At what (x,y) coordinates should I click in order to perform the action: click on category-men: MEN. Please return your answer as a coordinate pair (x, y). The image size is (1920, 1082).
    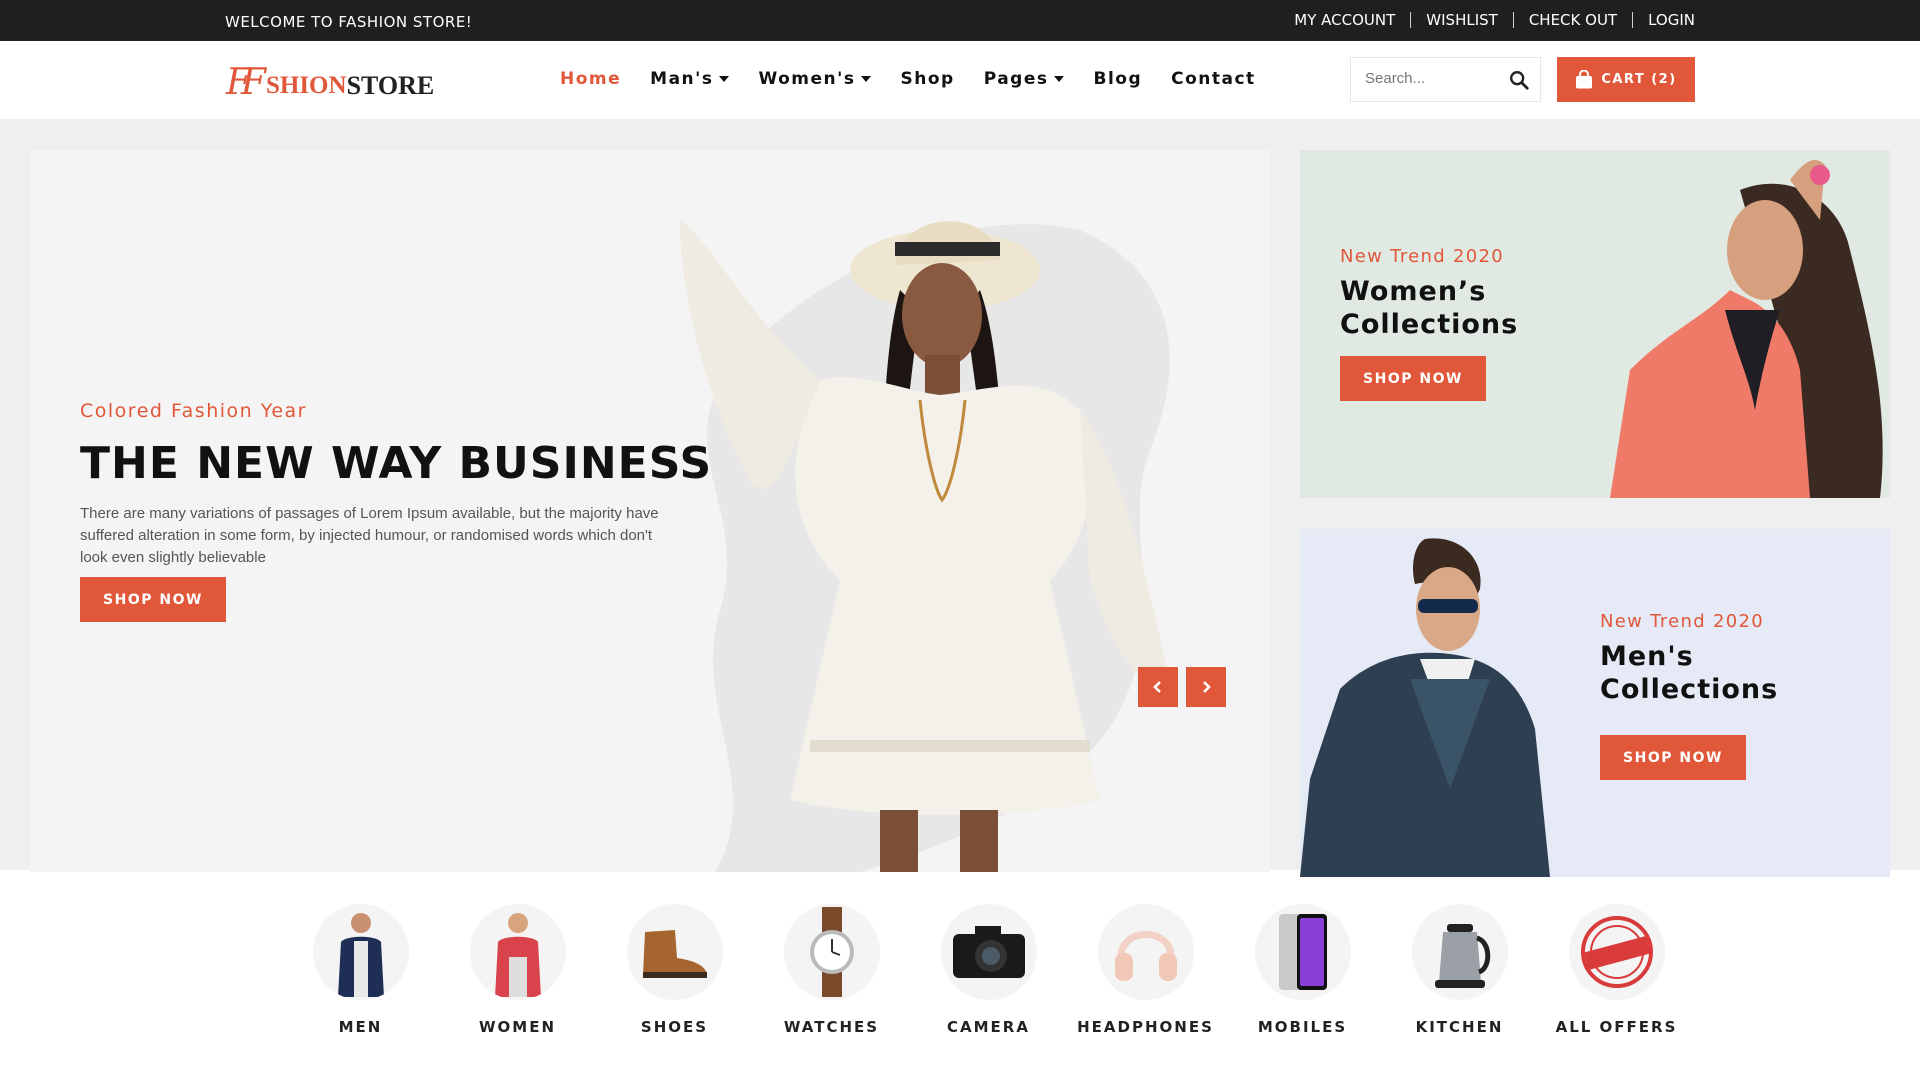
    Looking at the image, I should click on (360, 970).